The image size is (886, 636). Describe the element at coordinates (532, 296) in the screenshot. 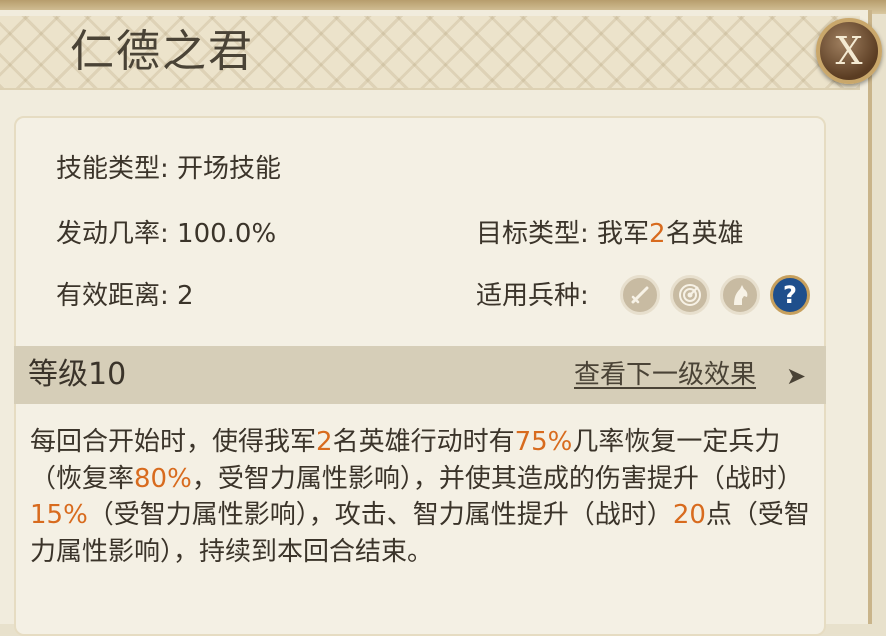

I see `troop-type-label: 适用兵种:` at that location.